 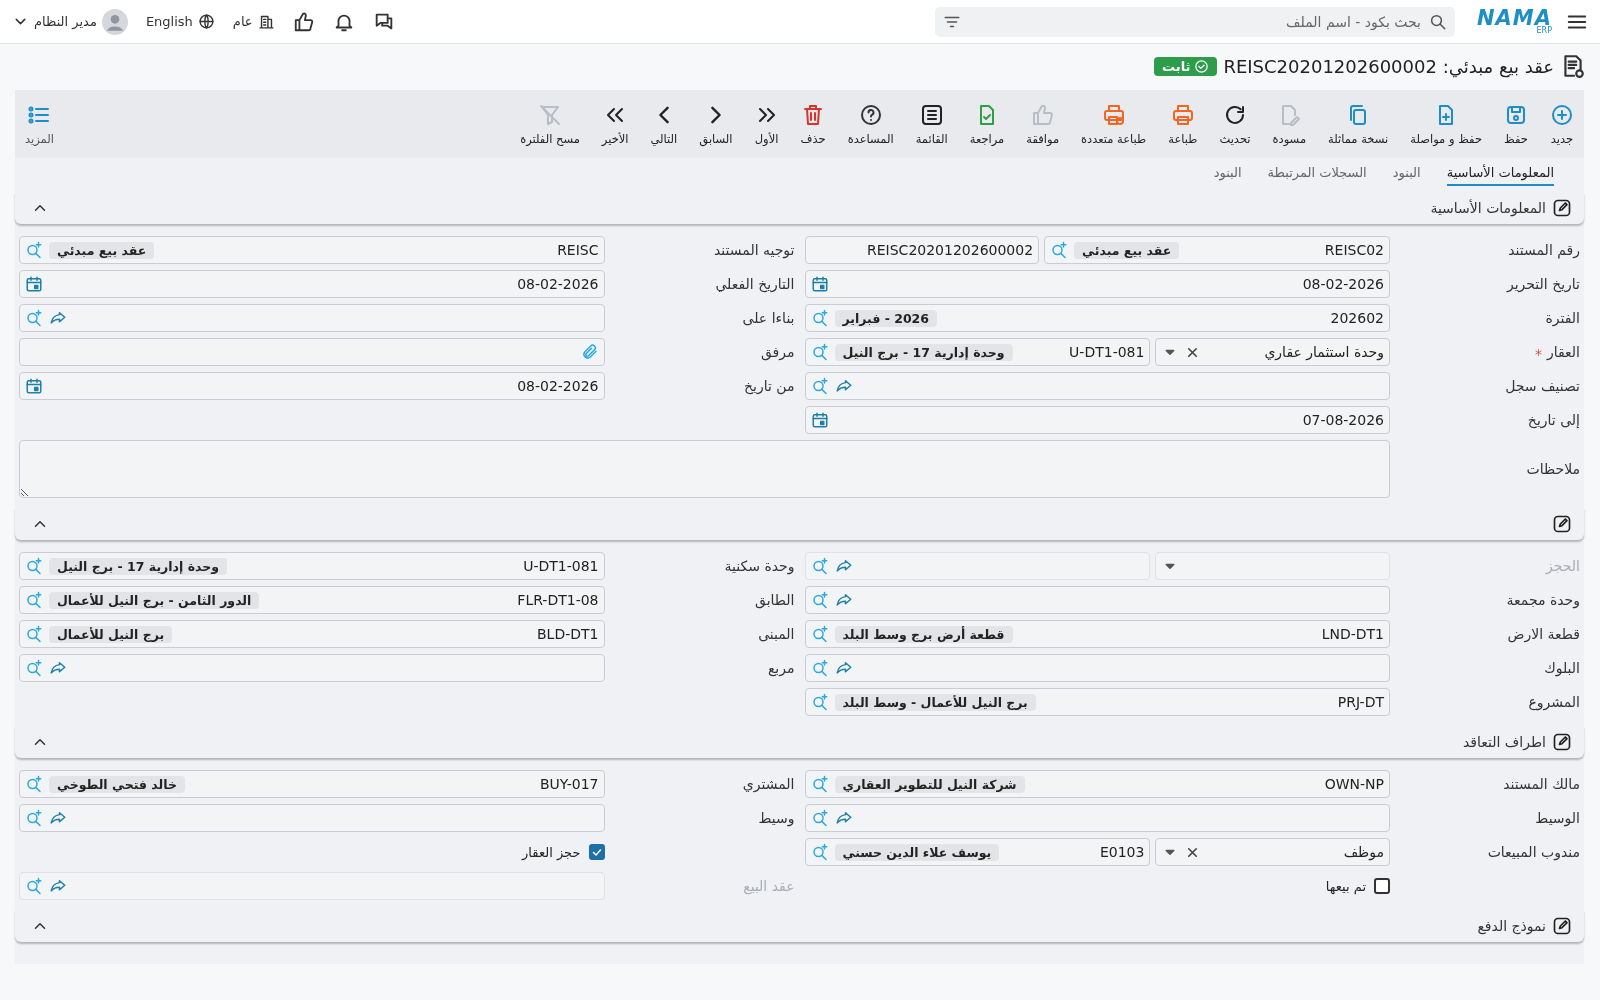 I want to click on user-menu: مدير النظام, so click(x=70, y=21).